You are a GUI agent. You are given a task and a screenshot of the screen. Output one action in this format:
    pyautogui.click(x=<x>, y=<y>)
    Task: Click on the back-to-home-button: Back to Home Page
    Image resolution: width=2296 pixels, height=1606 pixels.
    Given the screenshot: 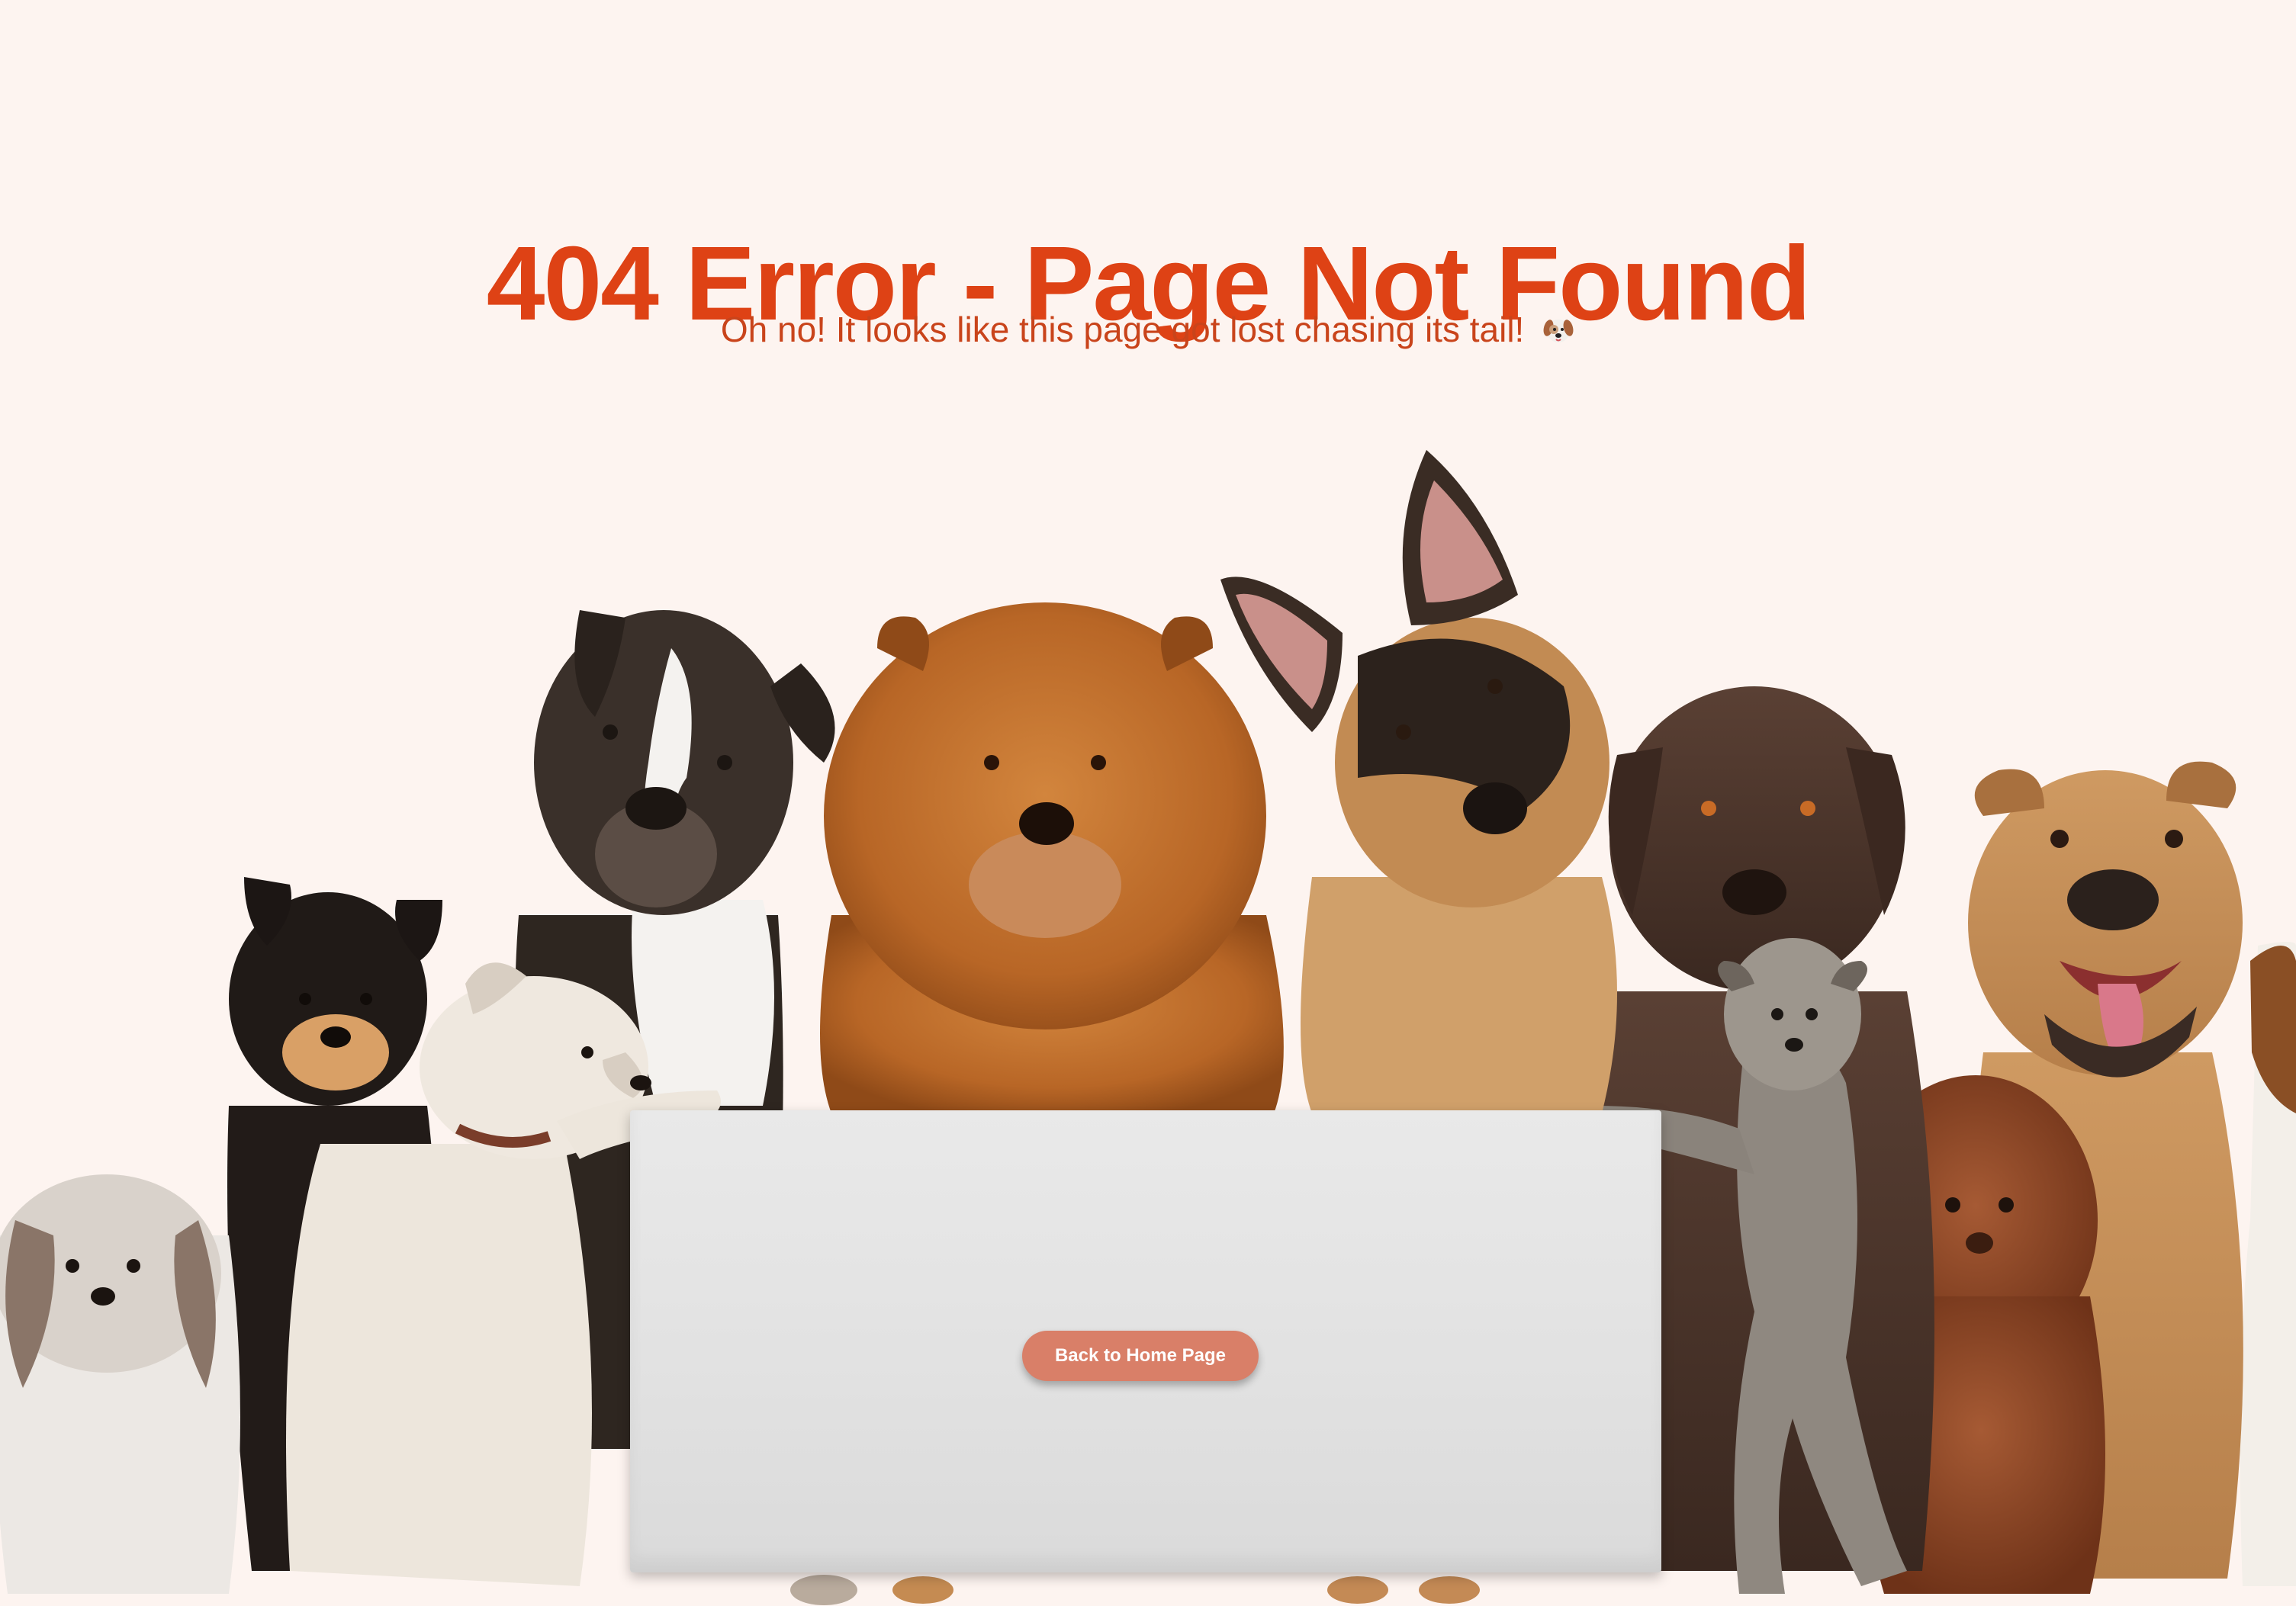 What is the action you would take?
    pyautogui.click(x=1140, y=1356)
    